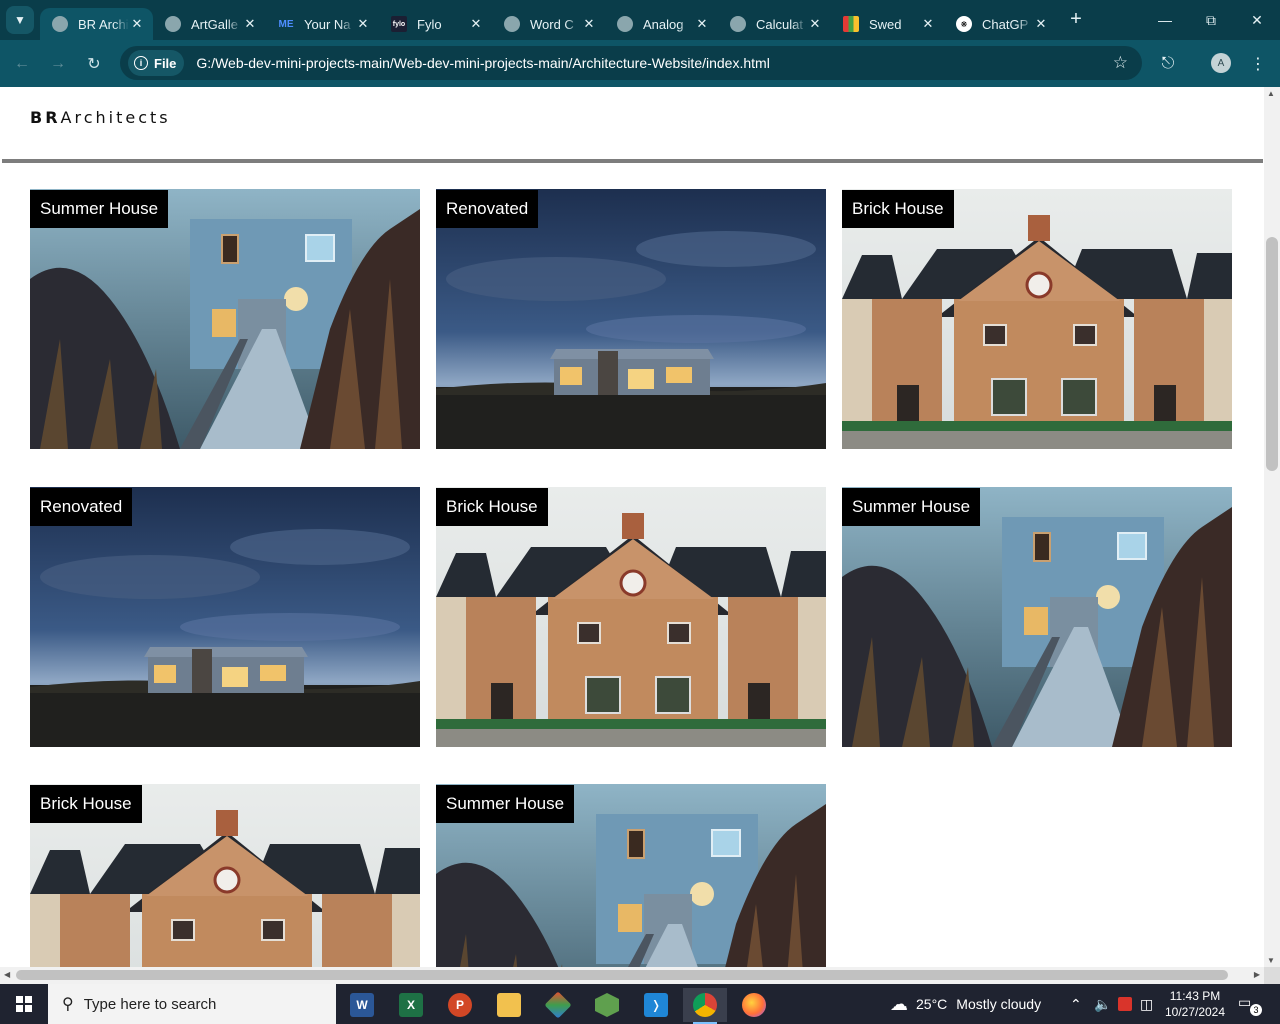  What do you see at coordinates (622, 975) in the screenshot?
I see `horizontal-scroll-thumb` at bounding box center [622, 975].